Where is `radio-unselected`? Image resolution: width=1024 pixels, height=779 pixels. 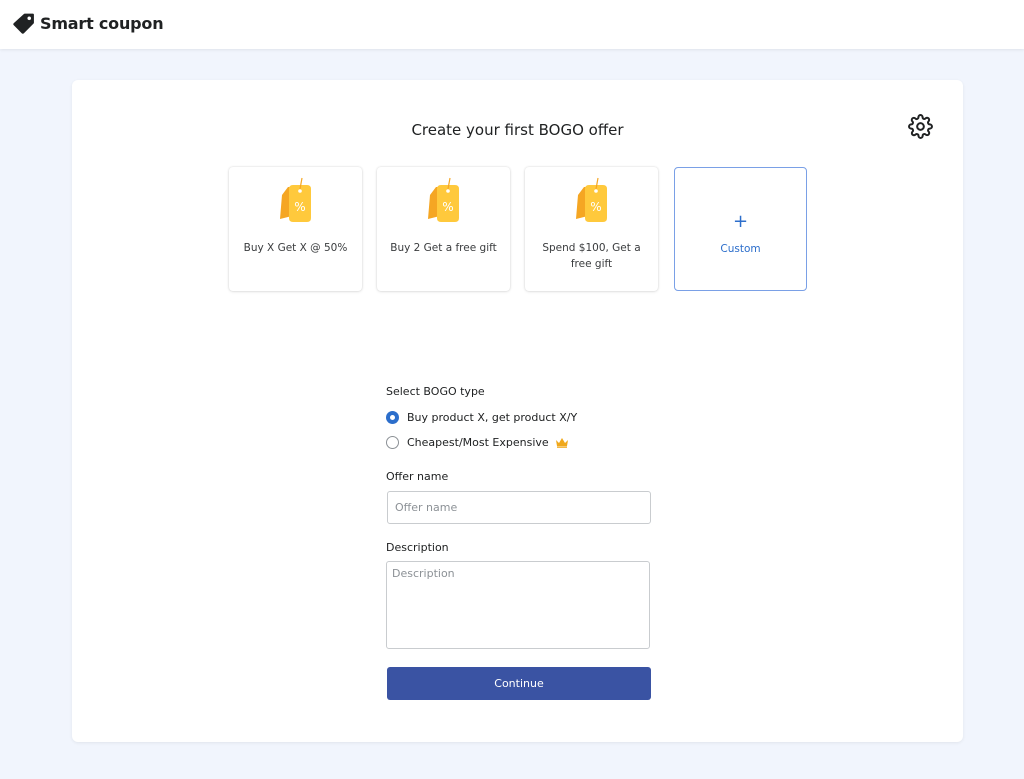 radio-unselected is located at coordinates (392, 442).